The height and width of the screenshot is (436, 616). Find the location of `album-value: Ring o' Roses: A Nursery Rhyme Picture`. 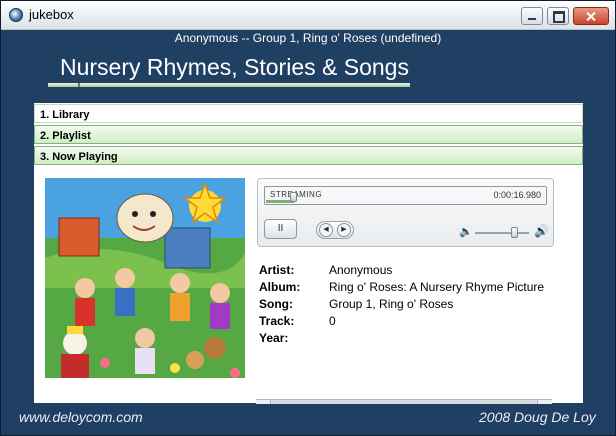

album-value: Ring o' Roses: A Nursery Rhyme Picture is located at coordinates (437, 287).